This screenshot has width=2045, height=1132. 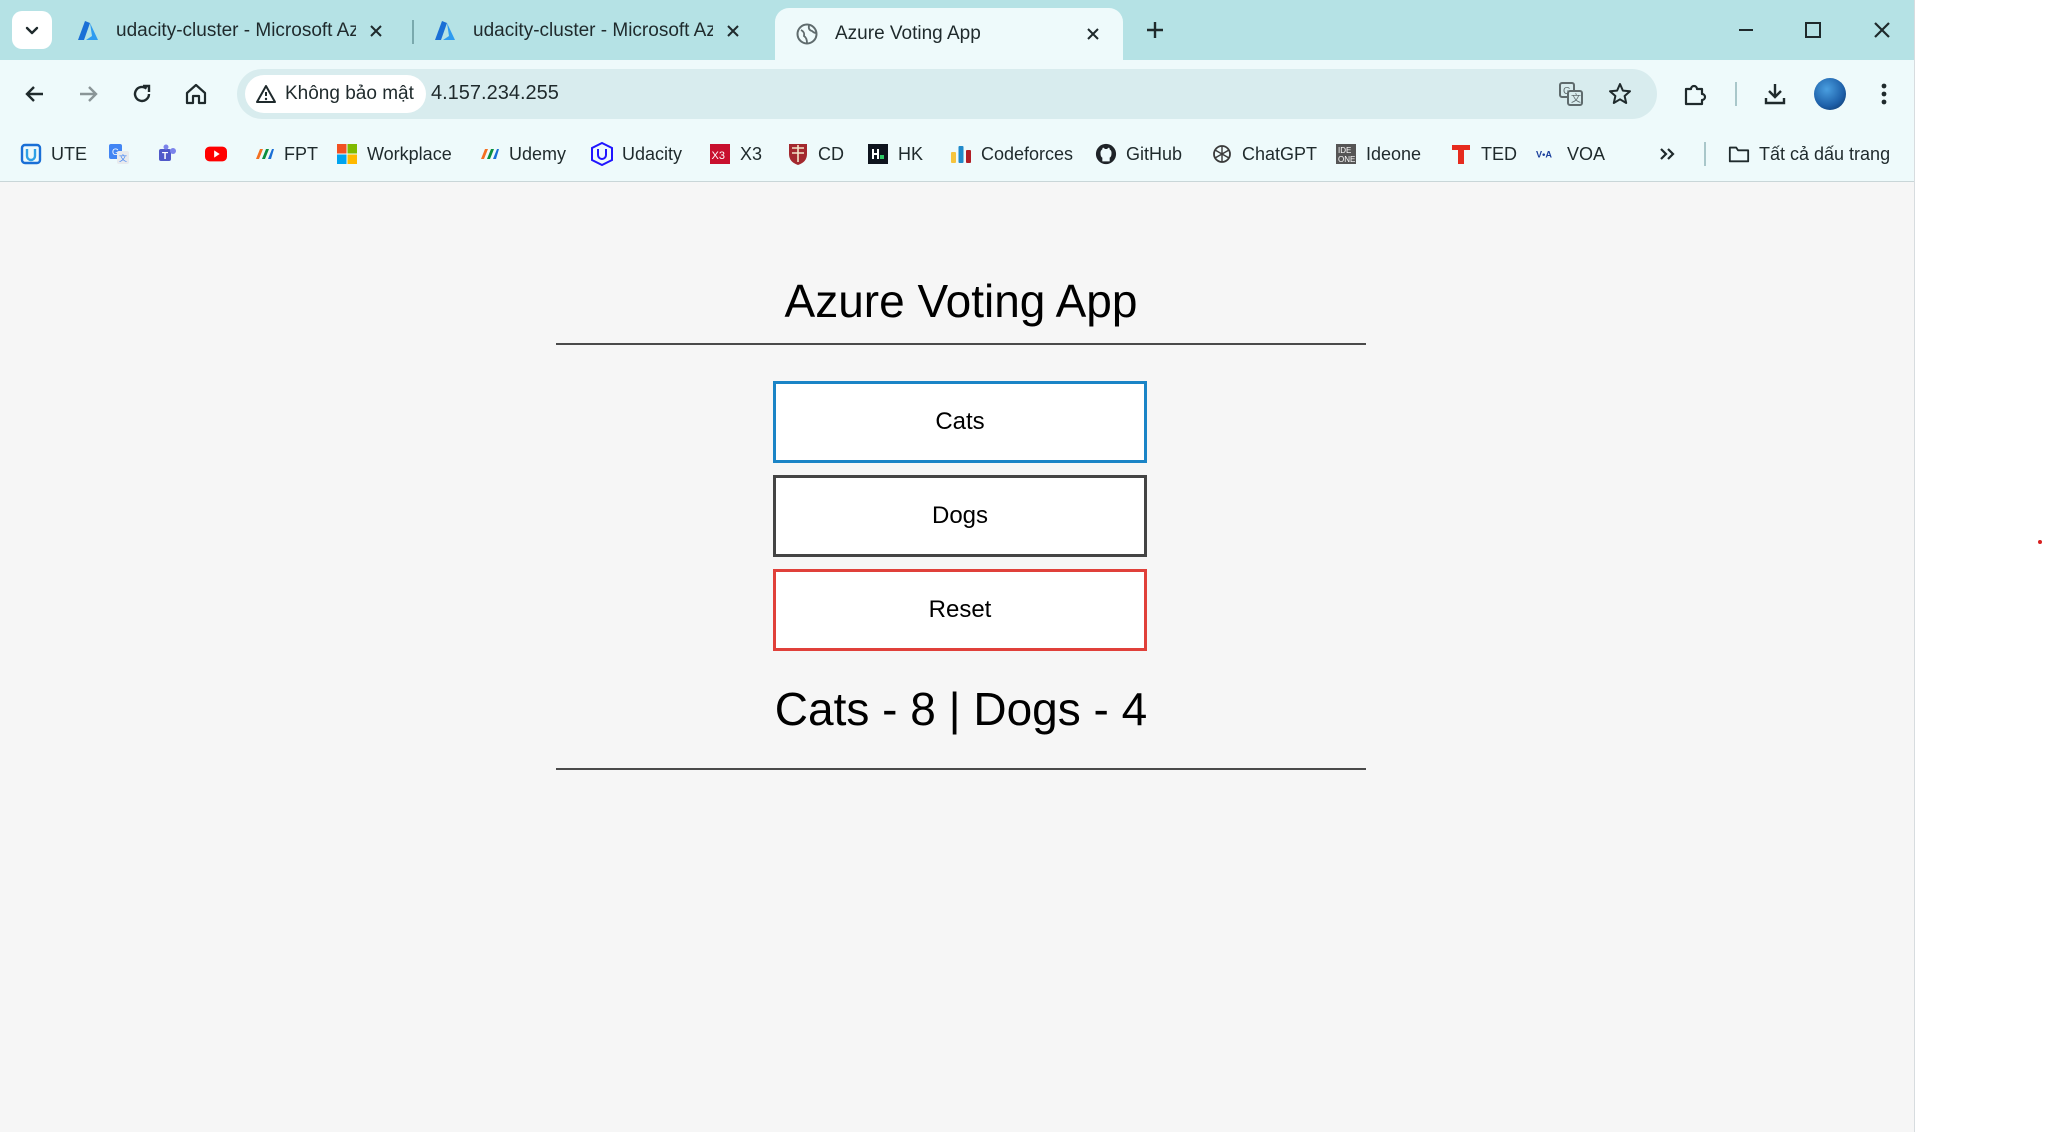 I want to click on bookmark-udacity: Udacity, so click(x=636, y=154).